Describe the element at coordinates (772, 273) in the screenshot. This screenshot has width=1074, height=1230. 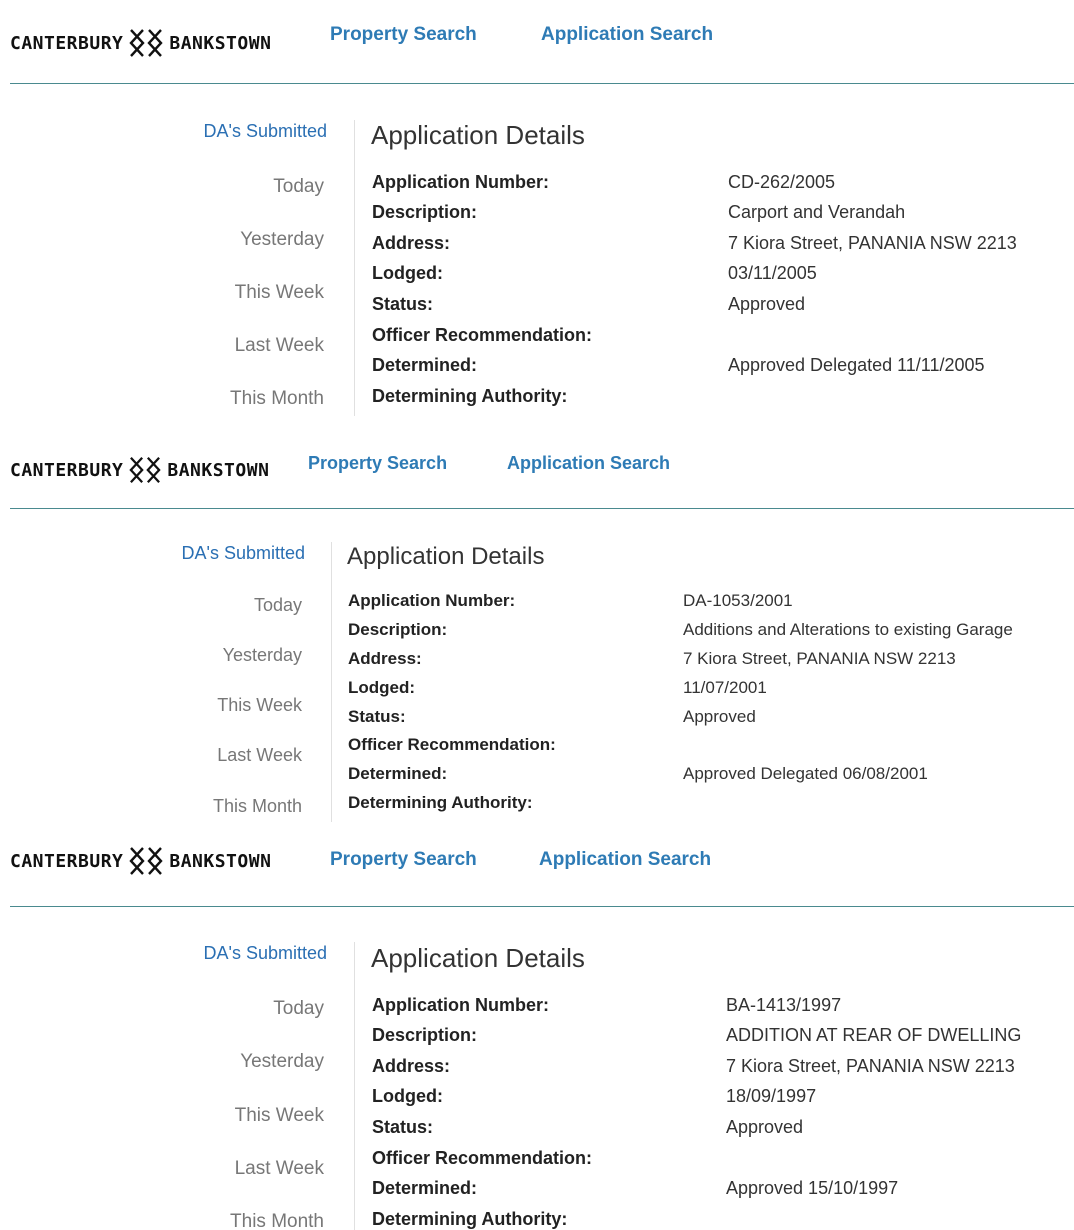
I see `value-lodged: 03/11/2005` at that location.